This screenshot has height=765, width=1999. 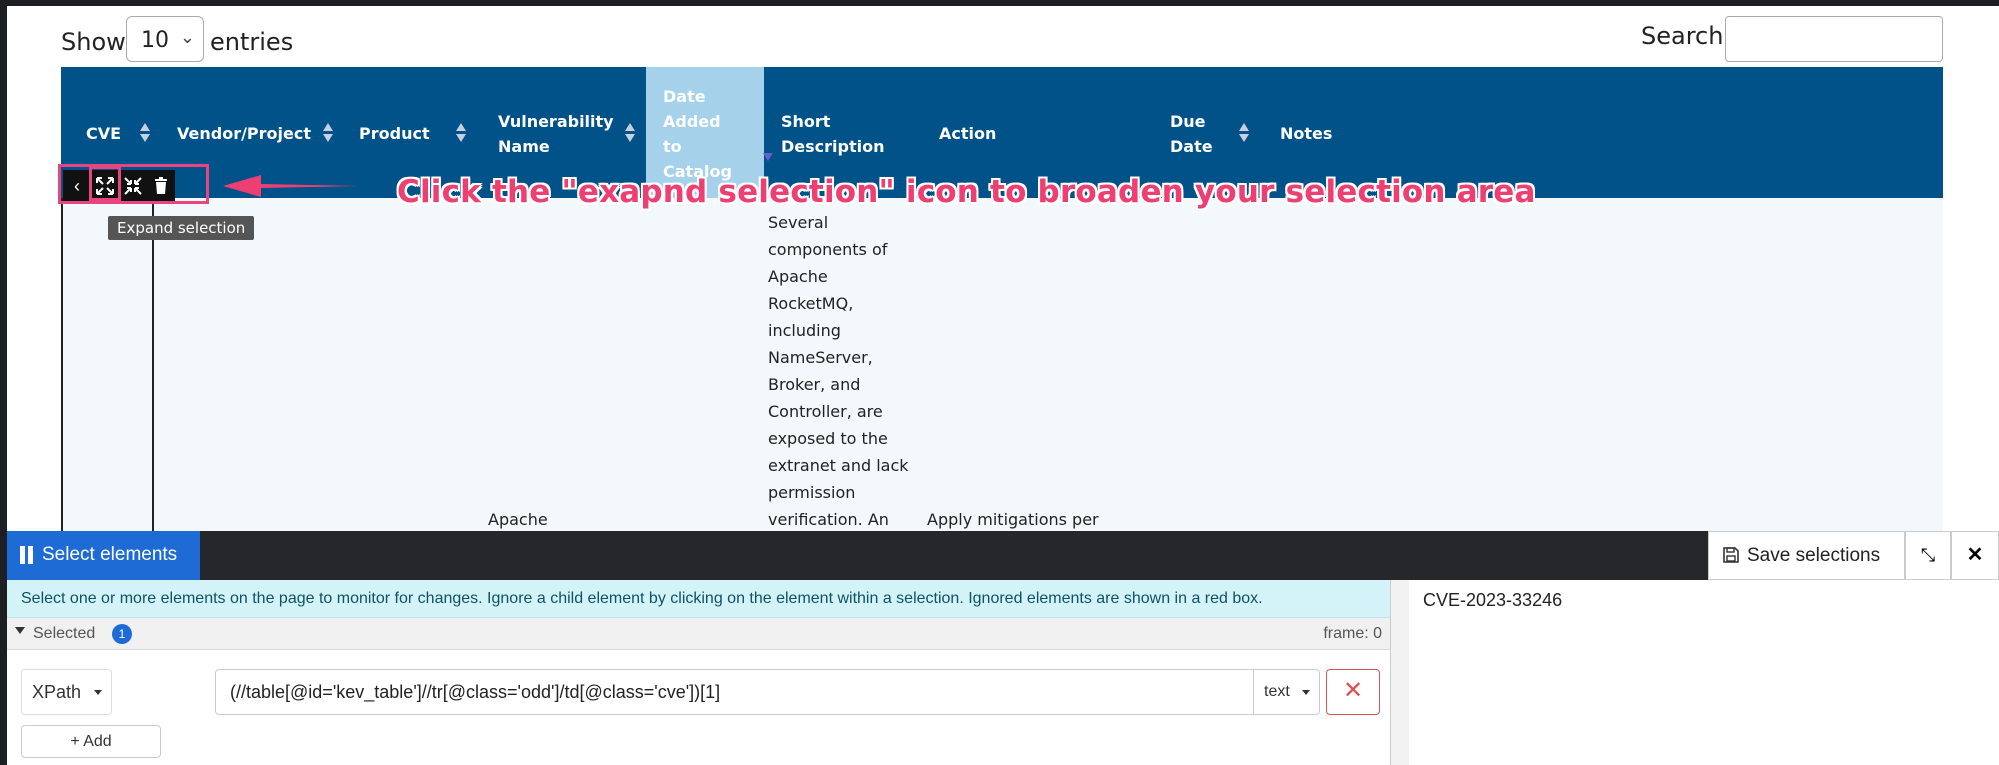 I want to click on output-type-value: text, so click(x=1277, y=691).